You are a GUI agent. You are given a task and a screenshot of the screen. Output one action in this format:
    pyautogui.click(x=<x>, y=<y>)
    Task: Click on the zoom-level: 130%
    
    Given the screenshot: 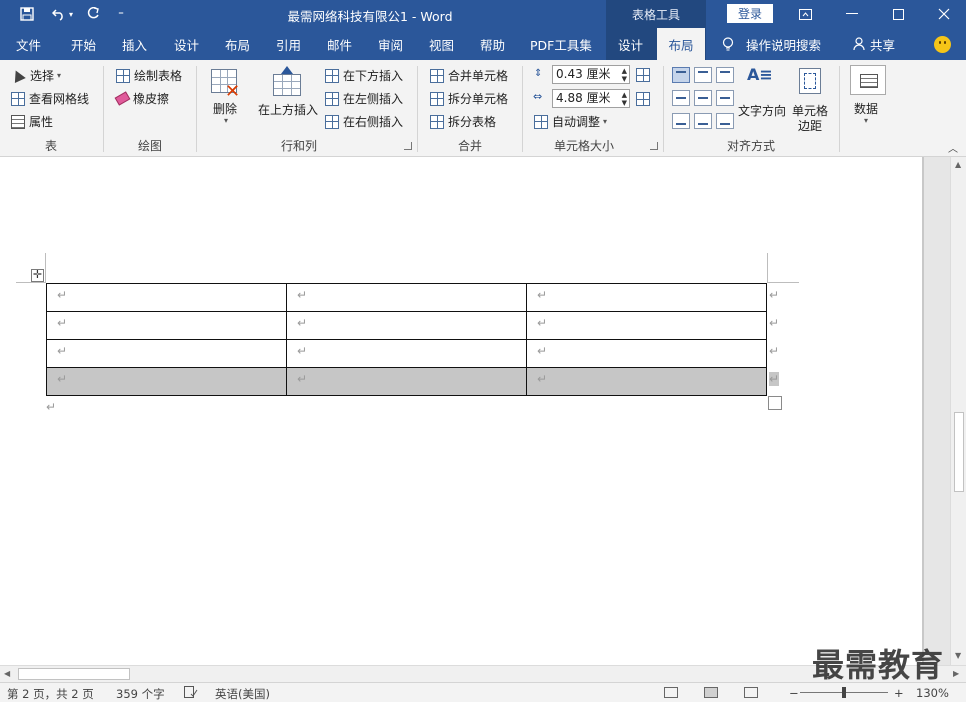 What is the action you would take?
    pyautogui.click(x=932, y=693)
    